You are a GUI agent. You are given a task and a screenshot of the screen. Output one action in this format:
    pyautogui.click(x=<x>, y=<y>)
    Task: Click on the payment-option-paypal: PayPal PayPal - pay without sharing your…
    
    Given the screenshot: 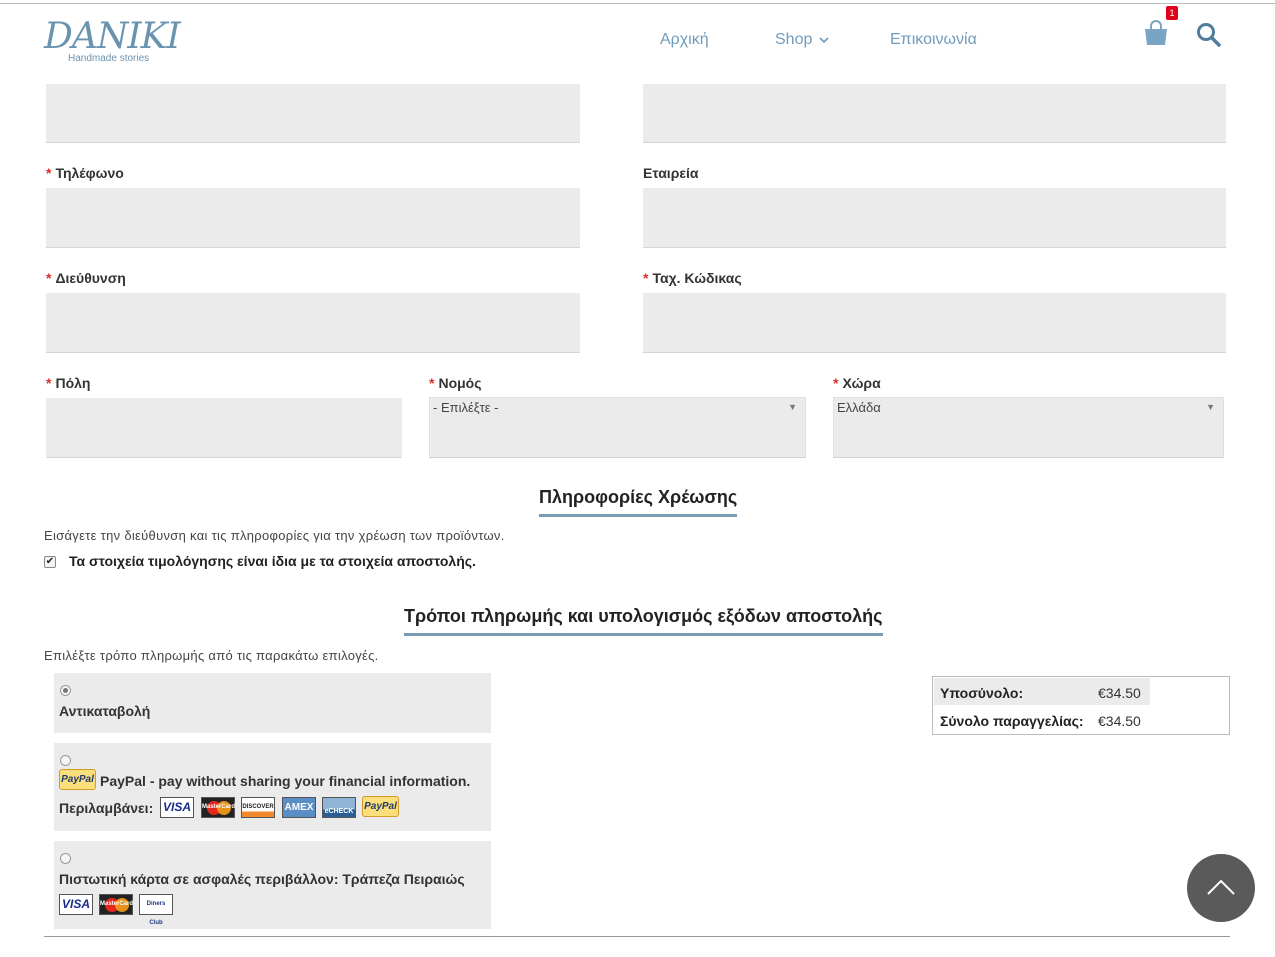 What is the action you would take?
    pyautogui.click(x=272, y=787)
    